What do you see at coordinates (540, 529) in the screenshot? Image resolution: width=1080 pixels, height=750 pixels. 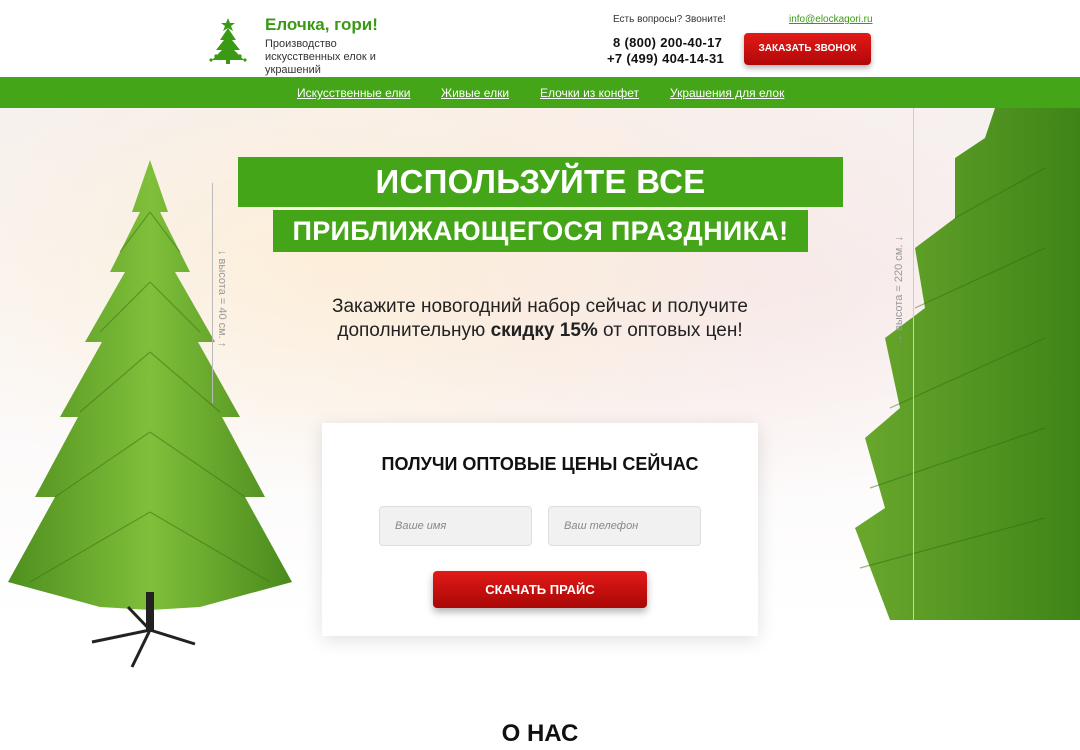 I see `price-request-form: ПОЛУЧИ ОПТОВЫЕ ЦЕНЫ СЕЙЧАС СКАЧАТЬ ПРАЙС` at bounding box center [540, 529].